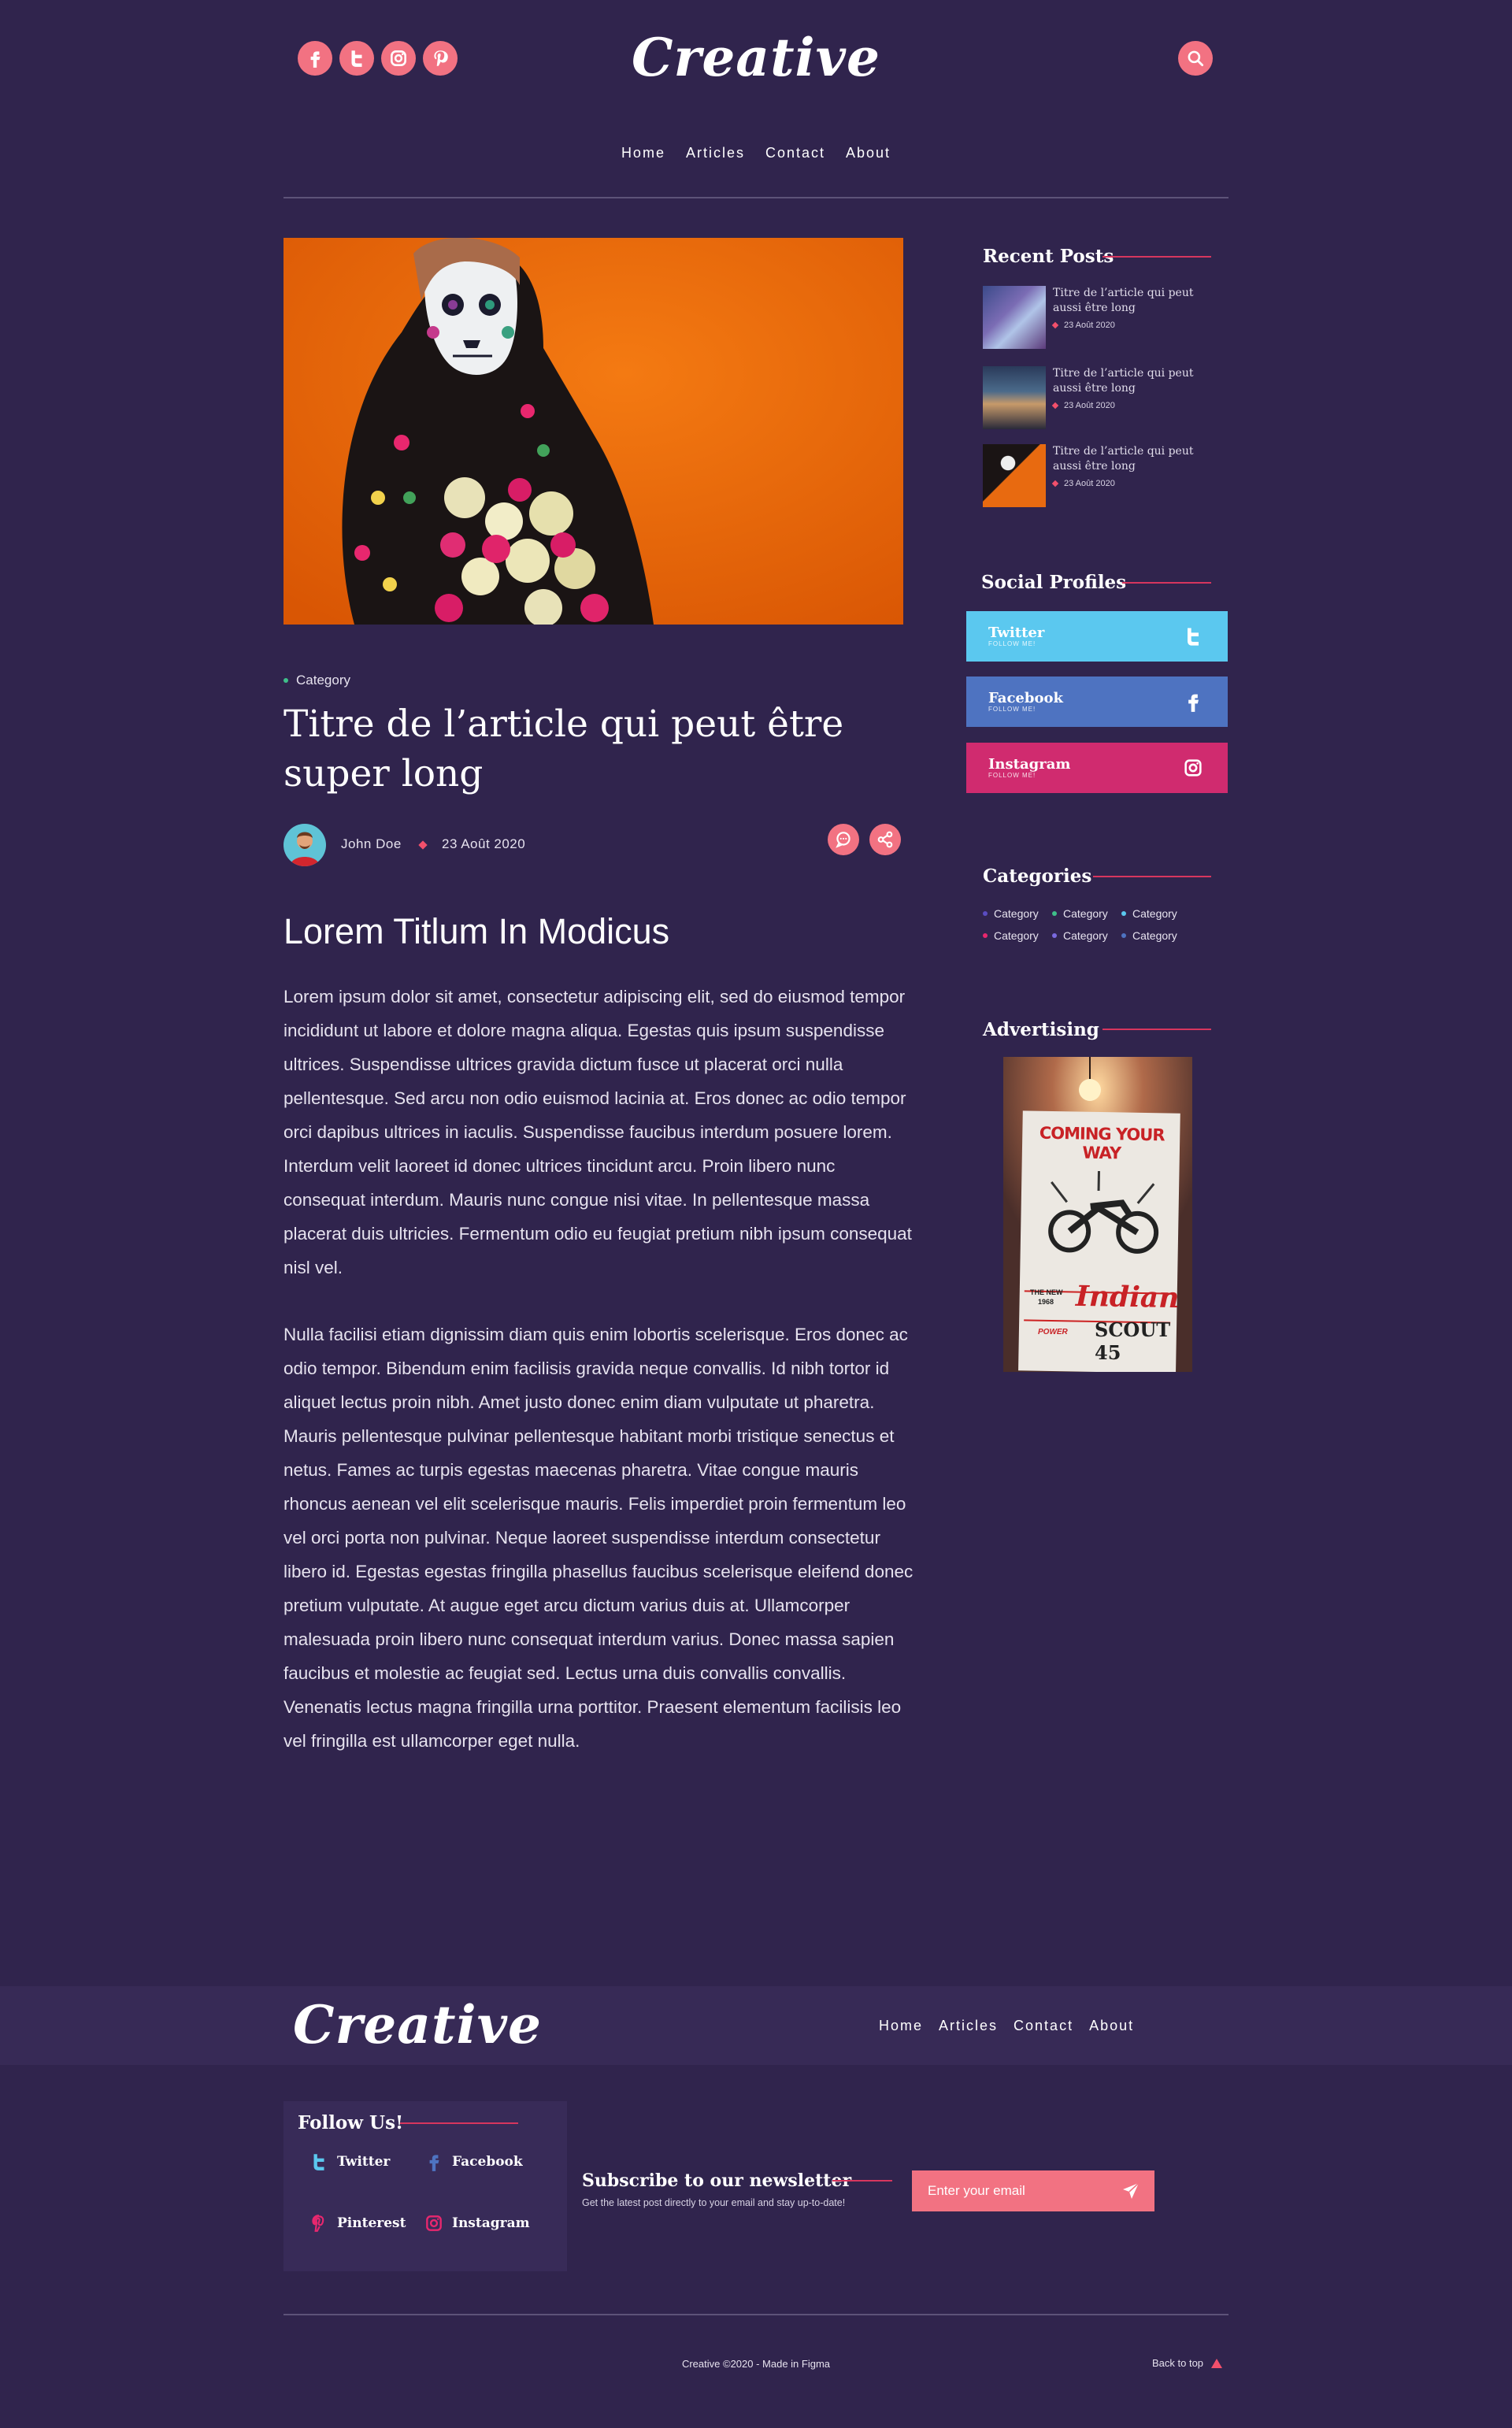  Describe the element at coordinates (1130, 2190) in the screenshot. I see `send-icon` at that location.